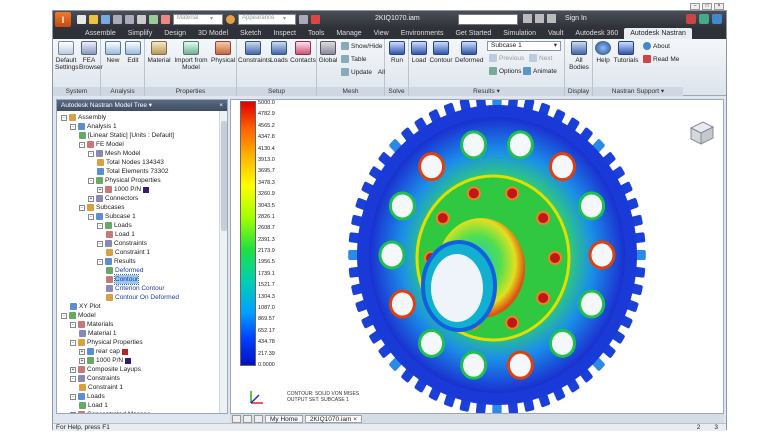 The image size is (780, 440). I want to click on exchange-icon, so click(704, 19).